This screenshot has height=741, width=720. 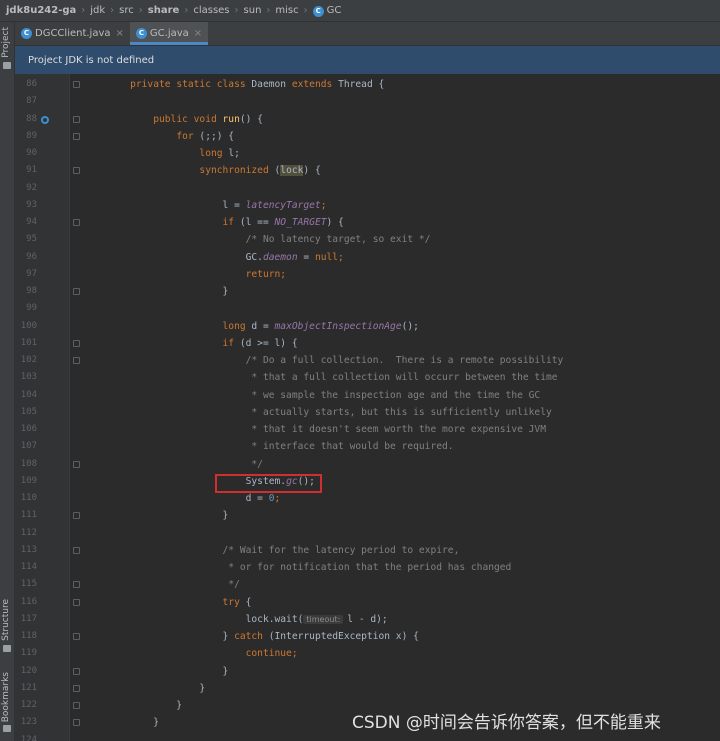 What do you see at coordinates (27, 308) in the screenshot?
I see `line-number: 99` at bounding box center [27, 308].